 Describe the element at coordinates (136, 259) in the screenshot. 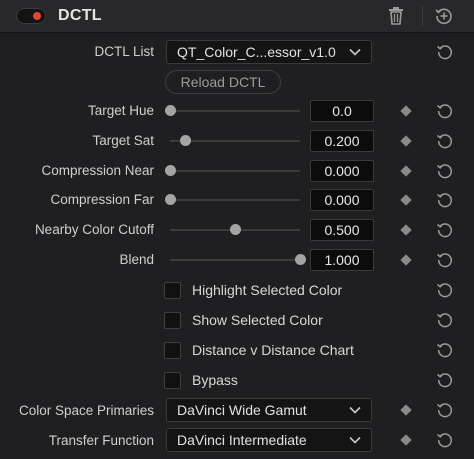

I see `blend-label: Blend` at that location.